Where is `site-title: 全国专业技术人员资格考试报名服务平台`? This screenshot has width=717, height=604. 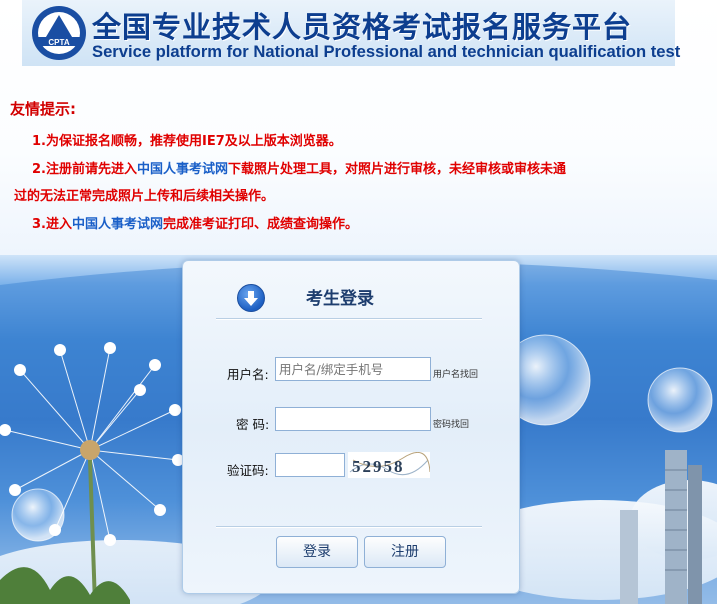
site-title: 全国专业技术人员资格考试报名服务平台 is located at coordinates (362, 27).